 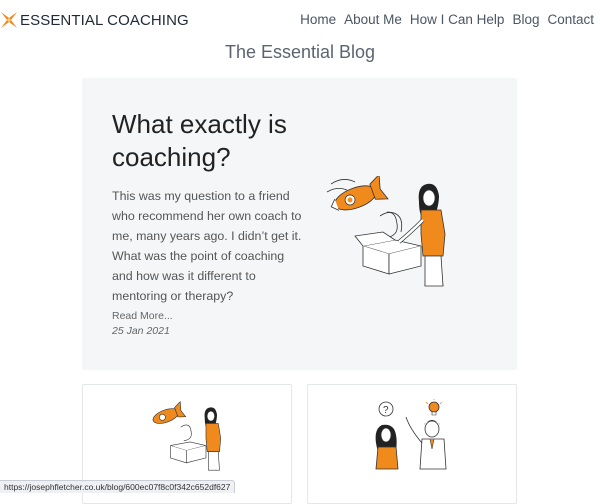 I want to click on nav-link-contact: Contact, so click(x=570, y=20).